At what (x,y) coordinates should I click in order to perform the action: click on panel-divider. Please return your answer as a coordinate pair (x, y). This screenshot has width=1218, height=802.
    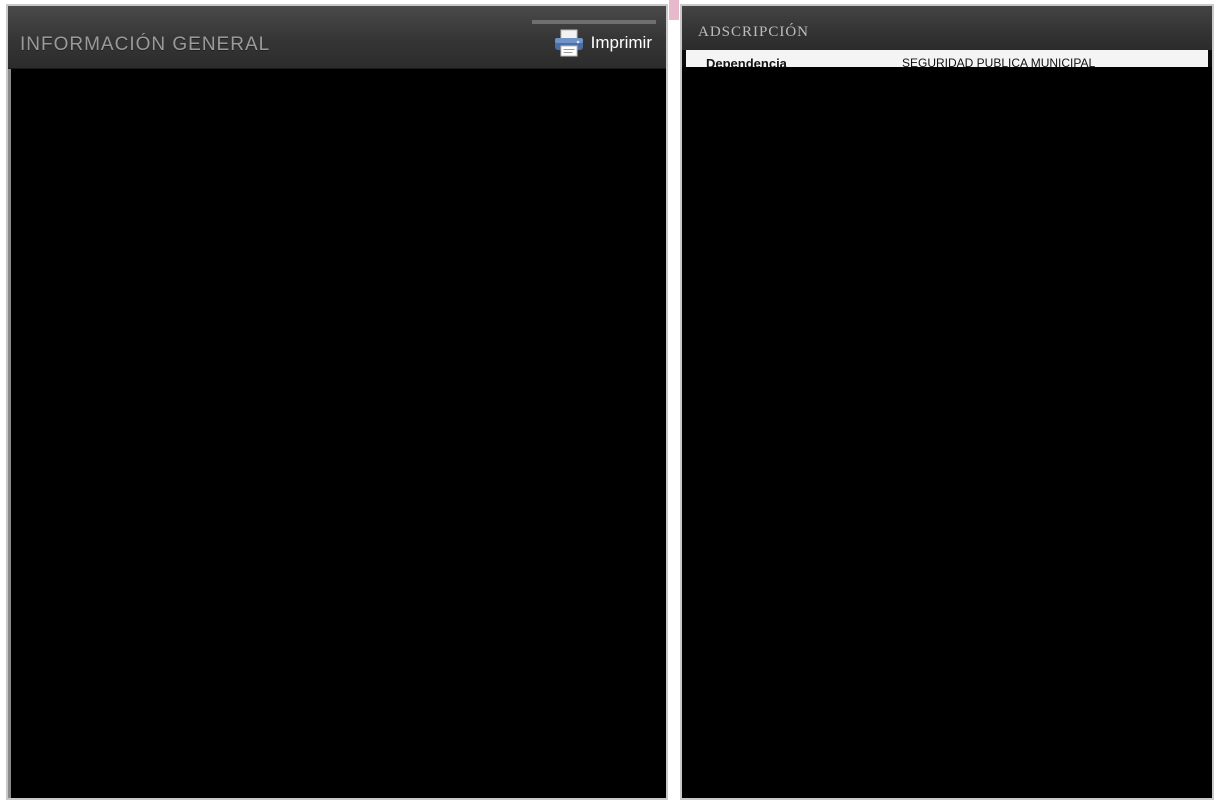
    Looking at the image, I should click on (674, 10).